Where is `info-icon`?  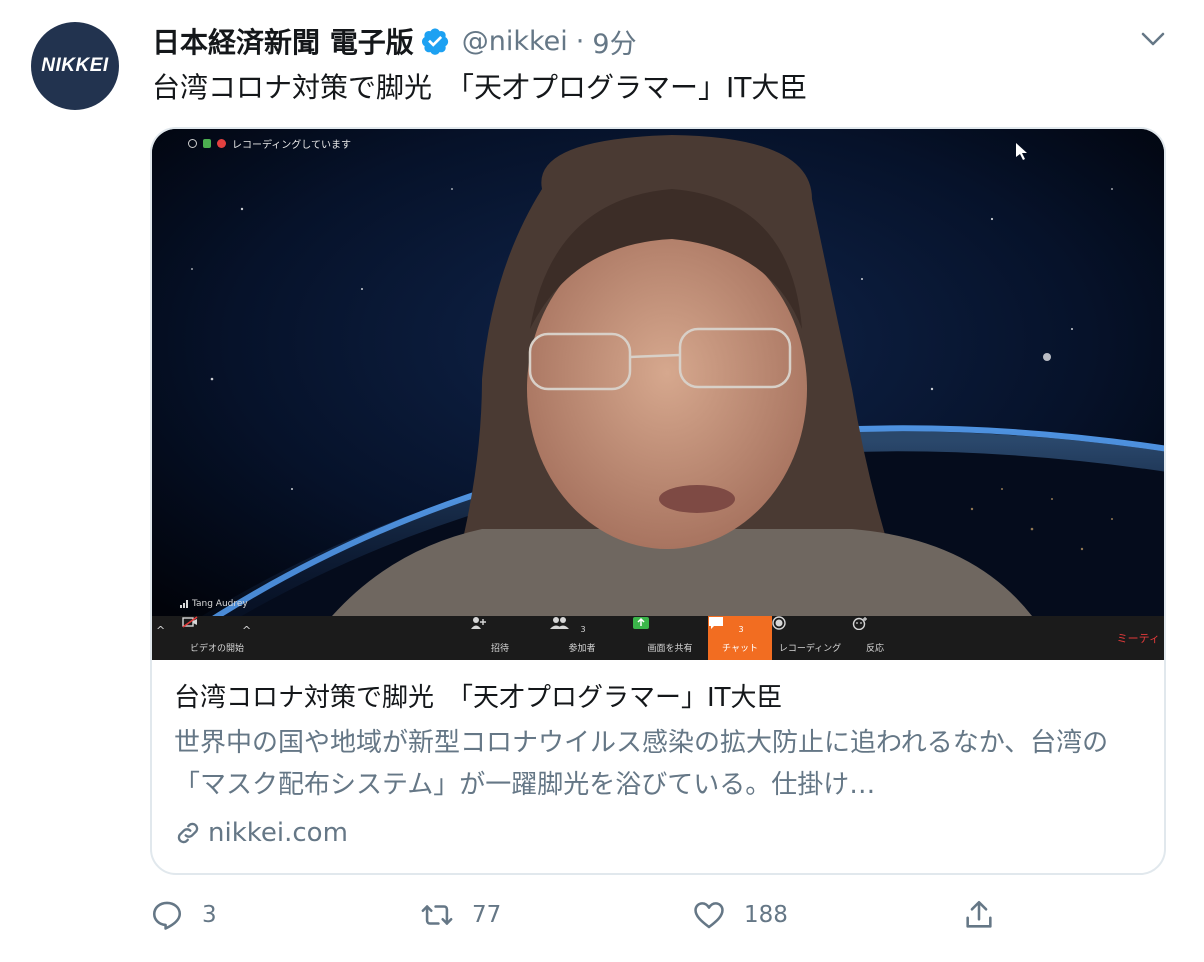
info-icon is located at coordinates (192, 143).